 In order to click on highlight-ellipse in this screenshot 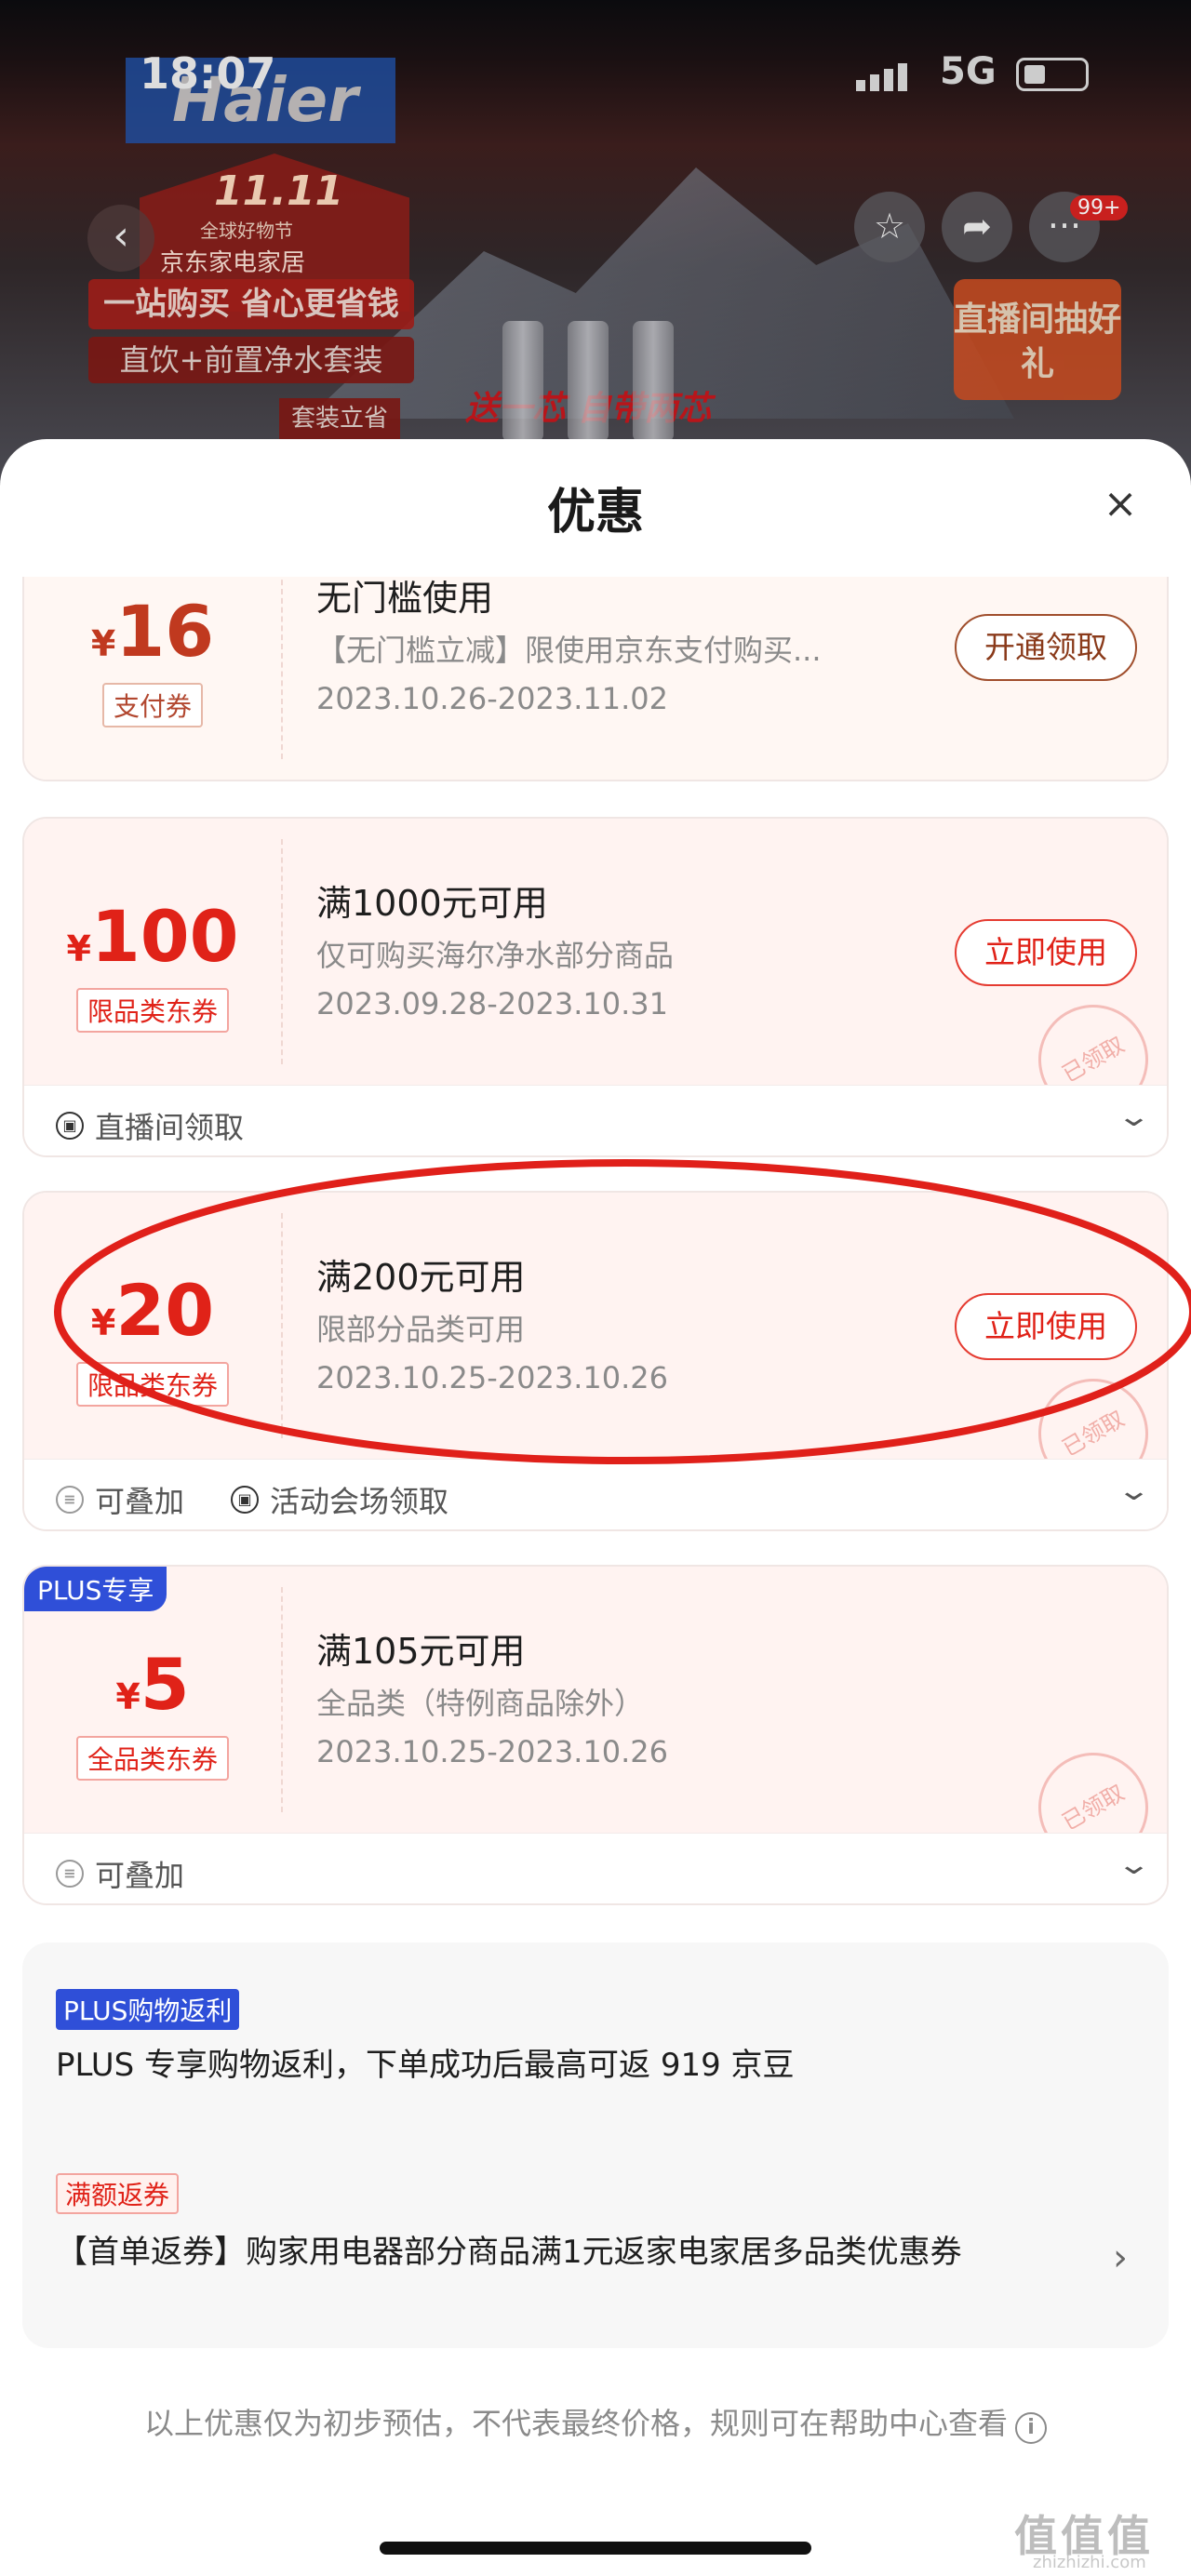, I will do `click(622, 1311)`.